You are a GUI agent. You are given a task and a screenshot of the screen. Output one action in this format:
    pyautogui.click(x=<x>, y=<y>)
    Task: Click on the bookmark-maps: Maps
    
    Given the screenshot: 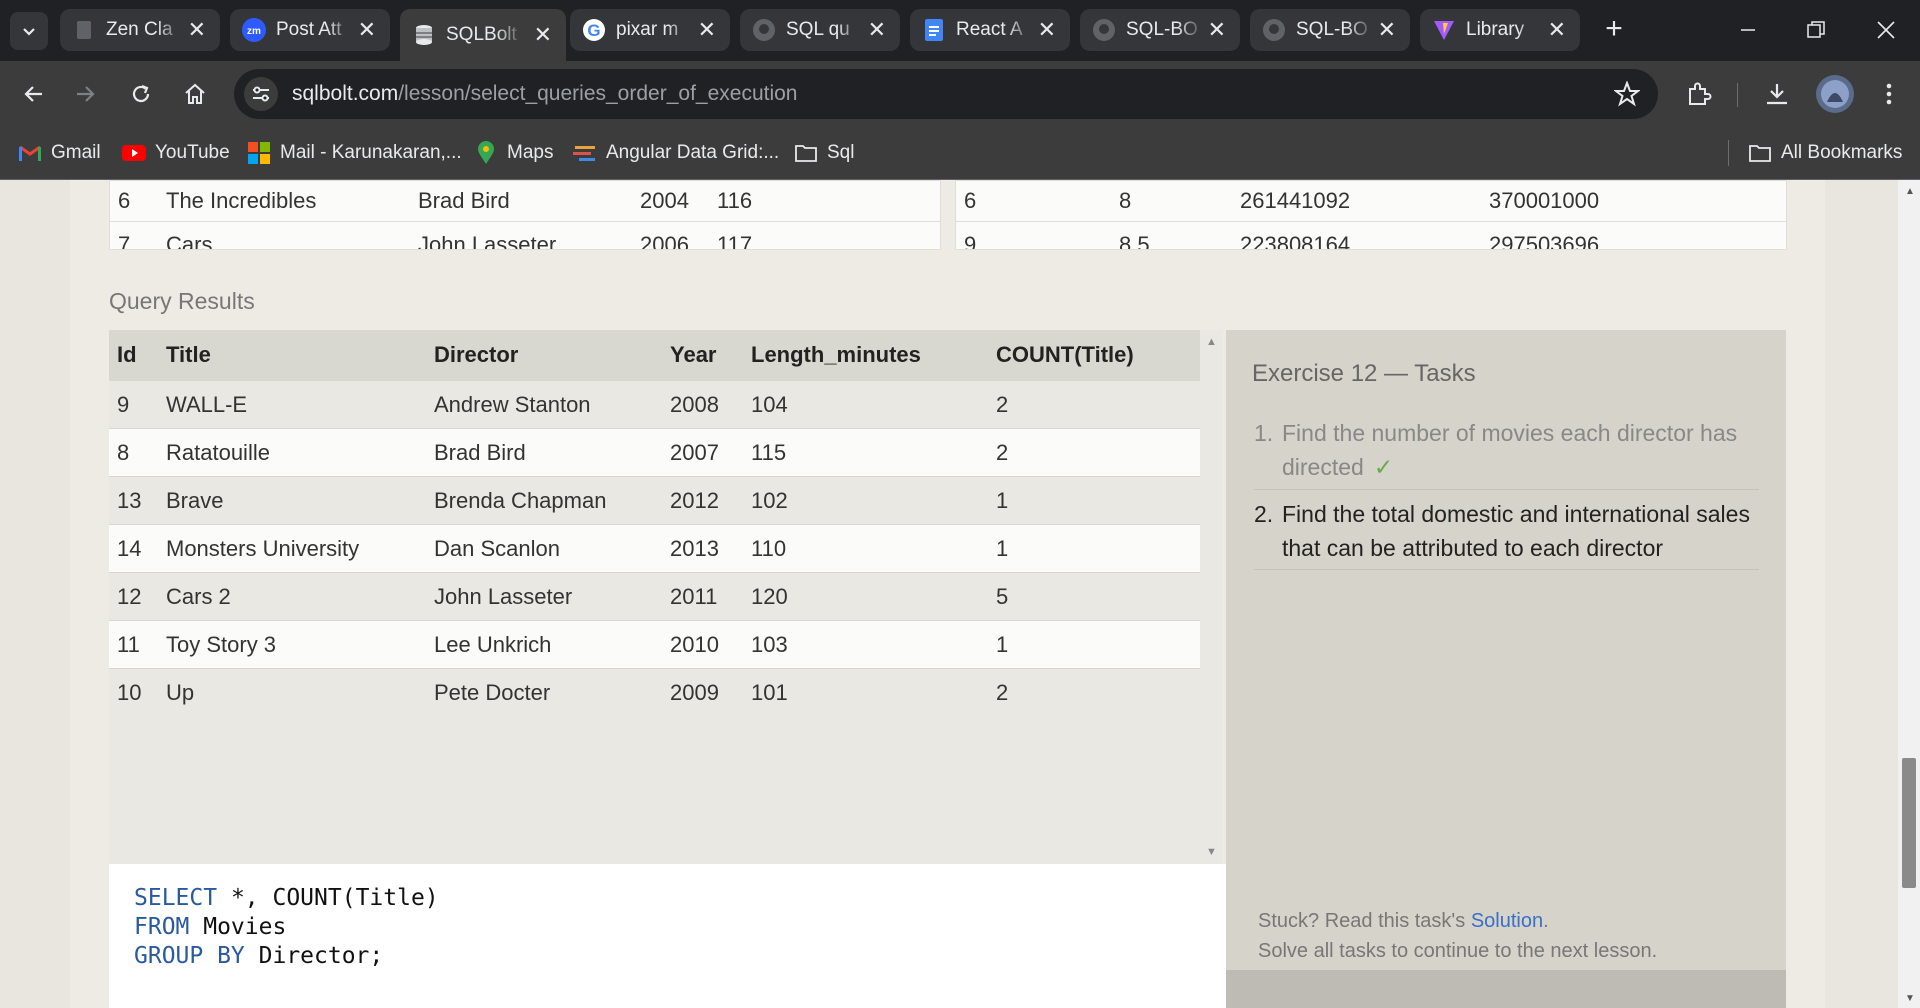 What is the action you would take?
    pyautogui.click(x=513, y=152)
    